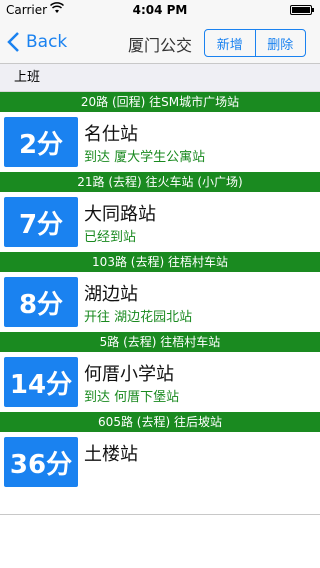 Image resolution: width=320 pixels, height=568 pixels. Describe the element at coordinates (280, 43) in the screenshot. I see `delete-button: 删除` at that location.